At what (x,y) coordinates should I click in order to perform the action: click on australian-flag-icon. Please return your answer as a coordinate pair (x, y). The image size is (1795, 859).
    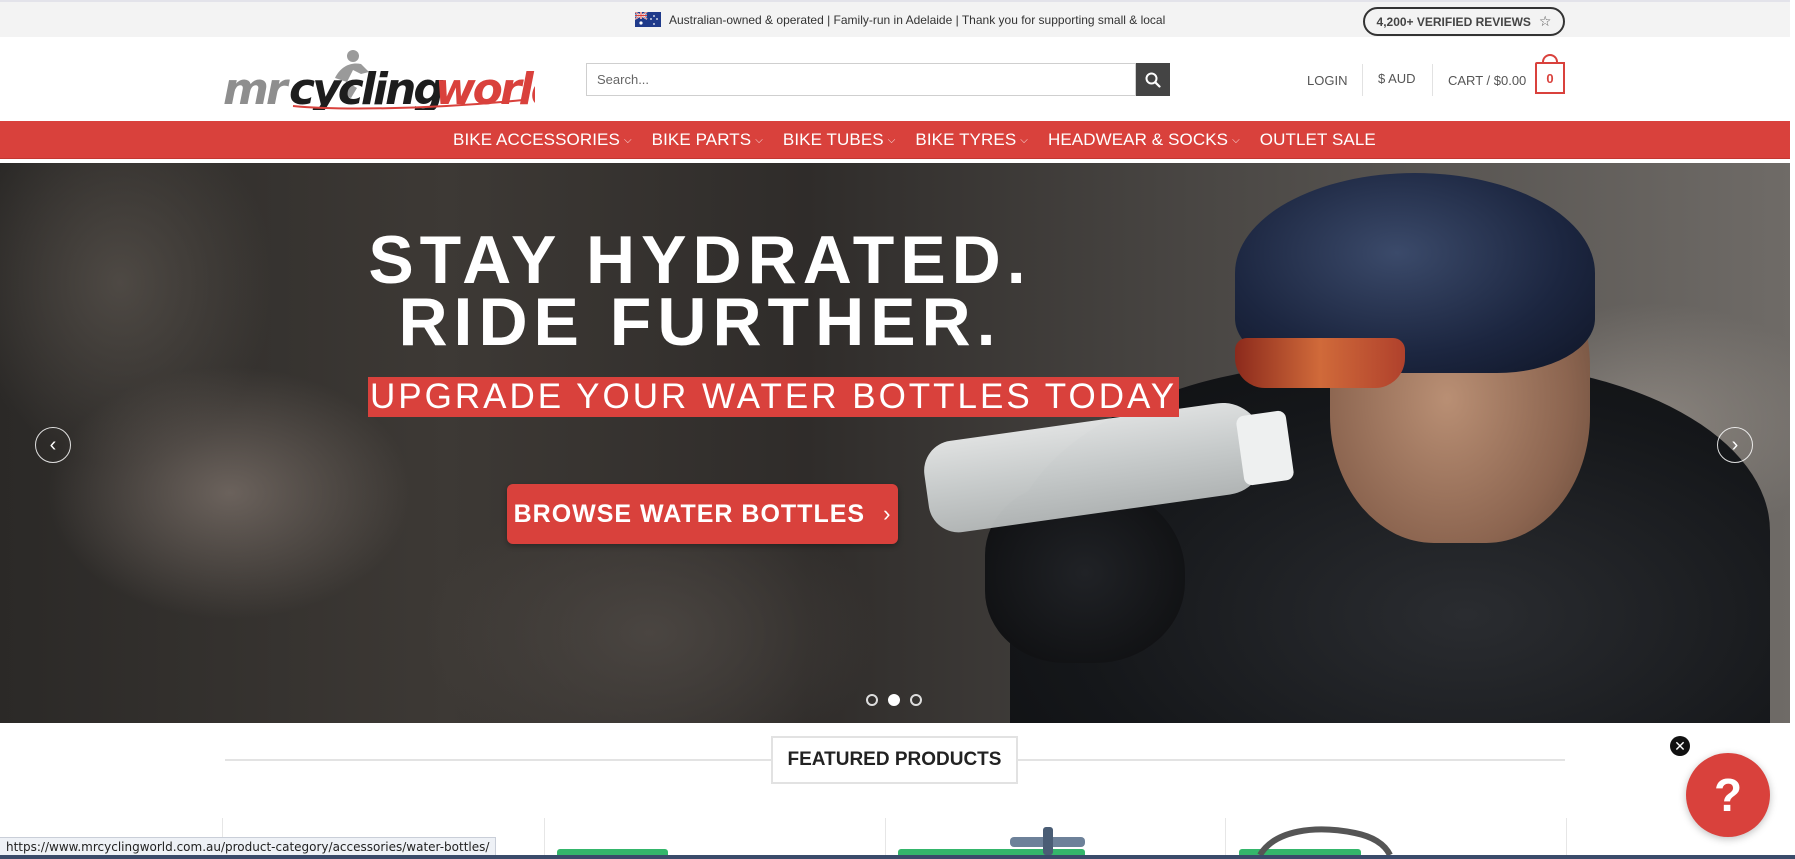
    Looking at the image, I should click on (648, 19).